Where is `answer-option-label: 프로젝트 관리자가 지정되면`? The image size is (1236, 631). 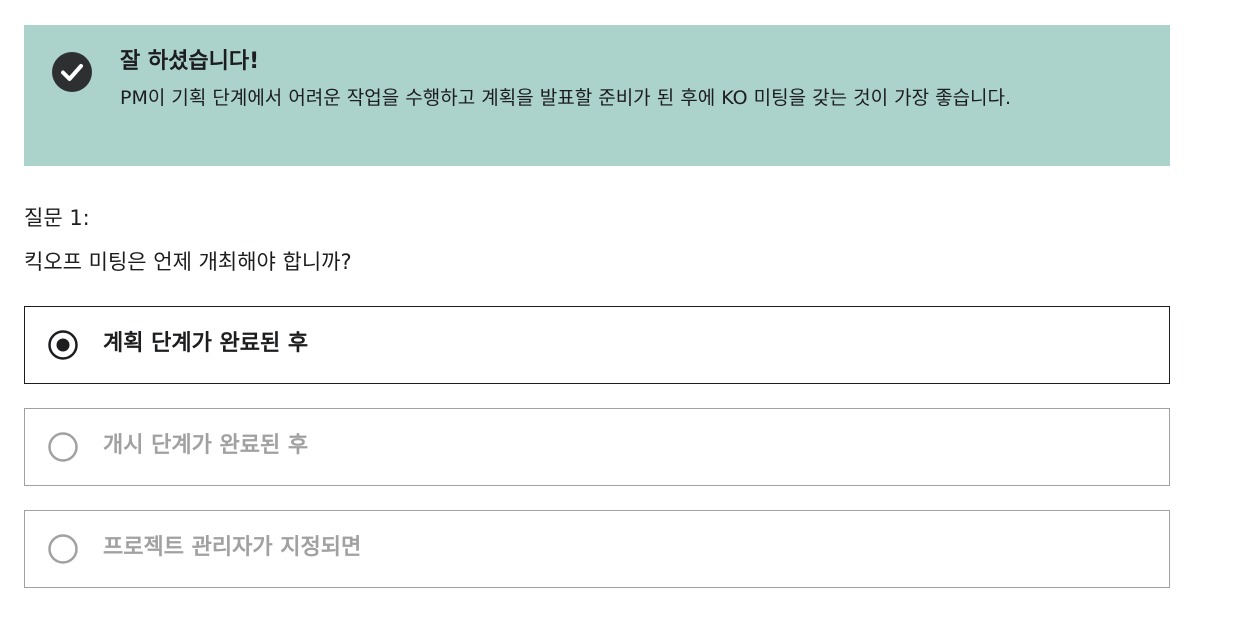
answer-option-label: 프로젝트 관리자가 지정되면 is located at coordinates (232, 547).